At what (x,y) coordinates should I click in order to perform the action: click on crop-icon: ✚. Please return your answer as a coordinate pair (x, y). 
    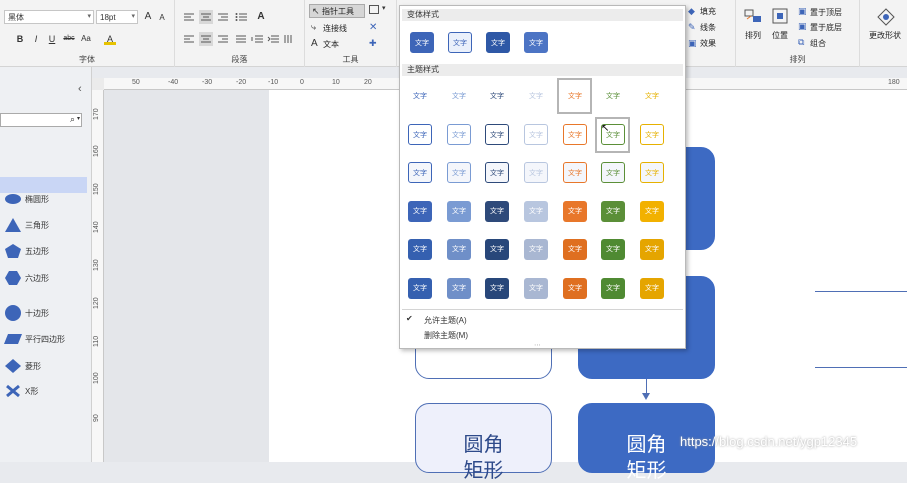
    Looking at the image, I should click on (373, 43).